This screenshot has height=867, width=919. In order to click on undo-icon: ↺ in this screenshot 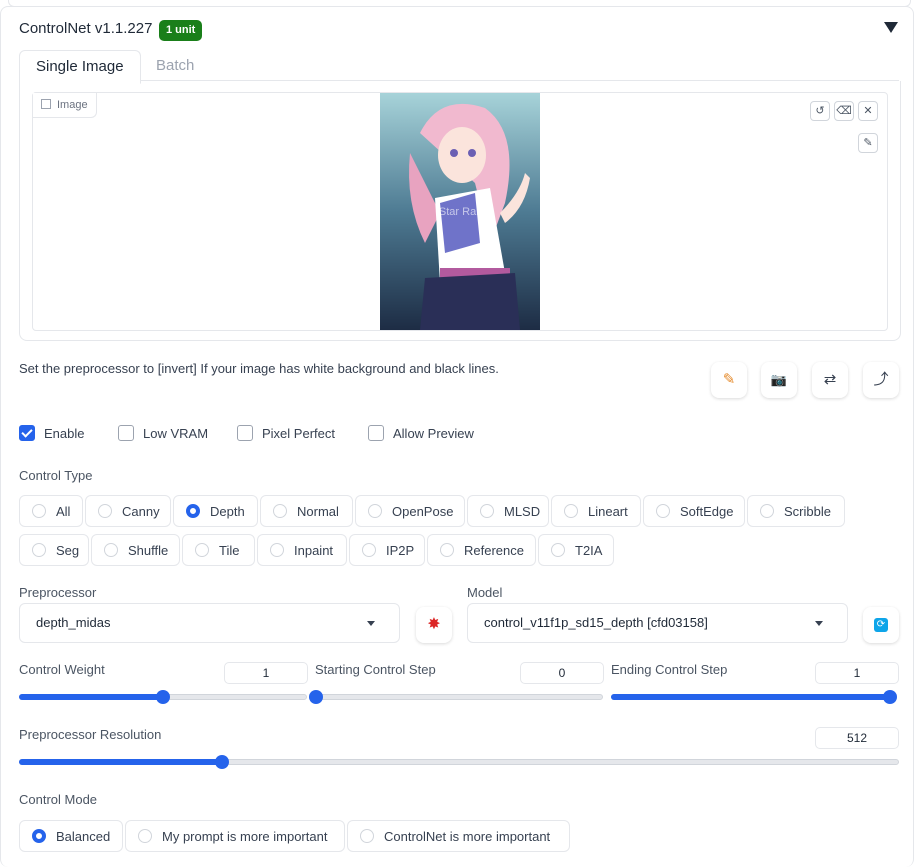, I will do `click(820, 111)`.